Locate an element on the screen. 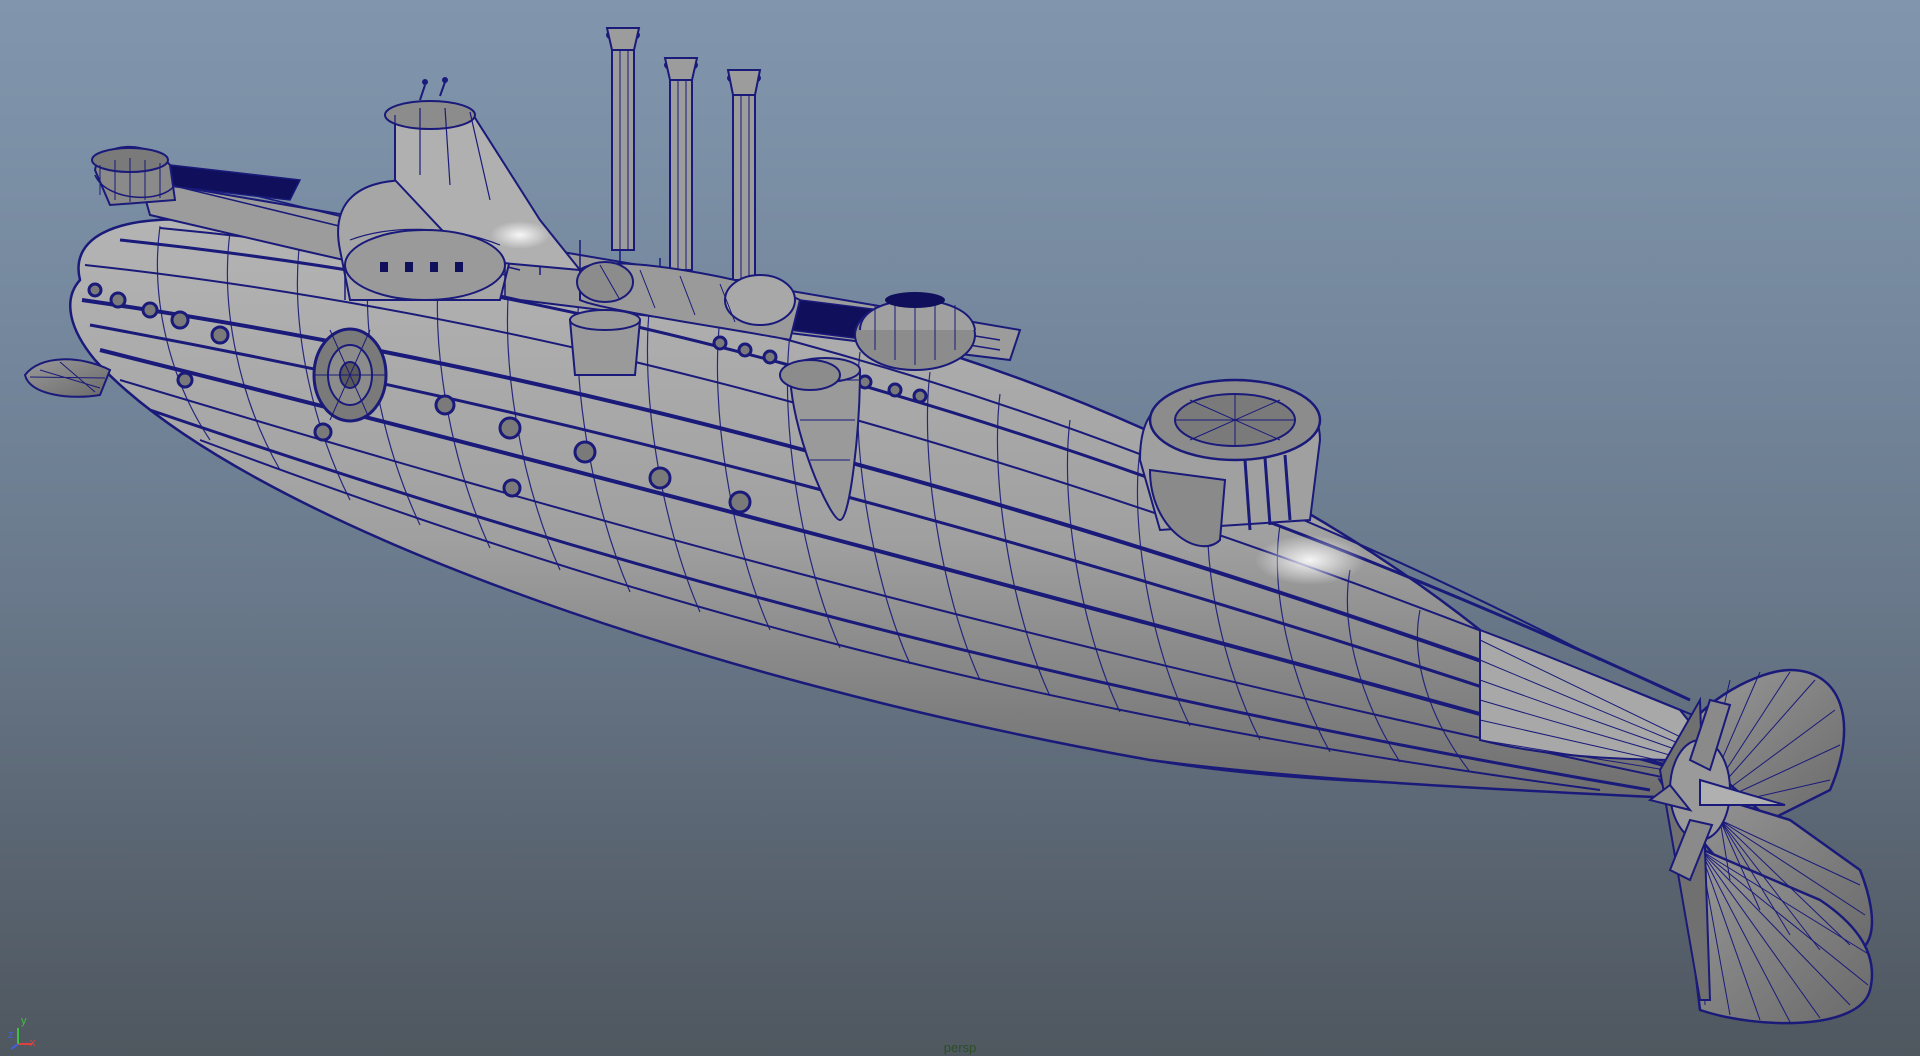 The image size is (1920, 1056). bow-turret is located at coordinates (134, 176).